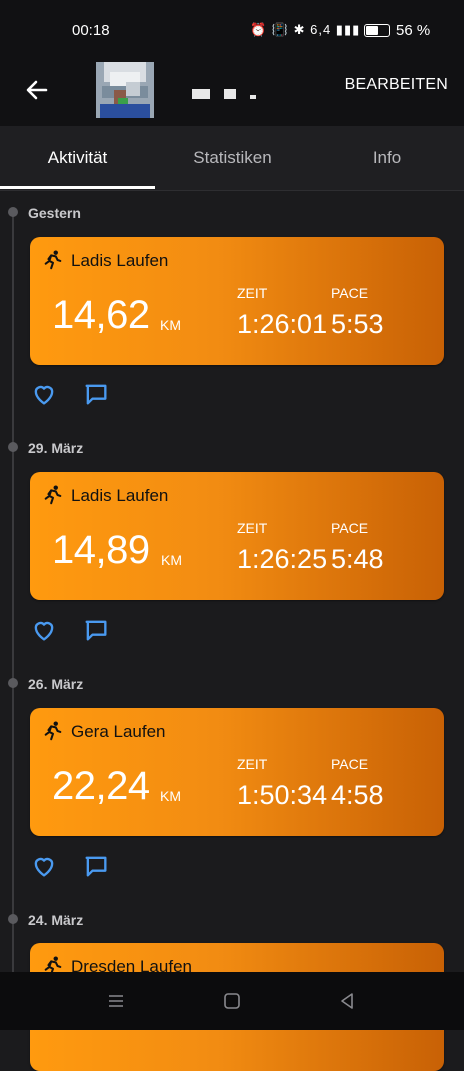  I want to click on date-label: 24. März, so click(56, 920).